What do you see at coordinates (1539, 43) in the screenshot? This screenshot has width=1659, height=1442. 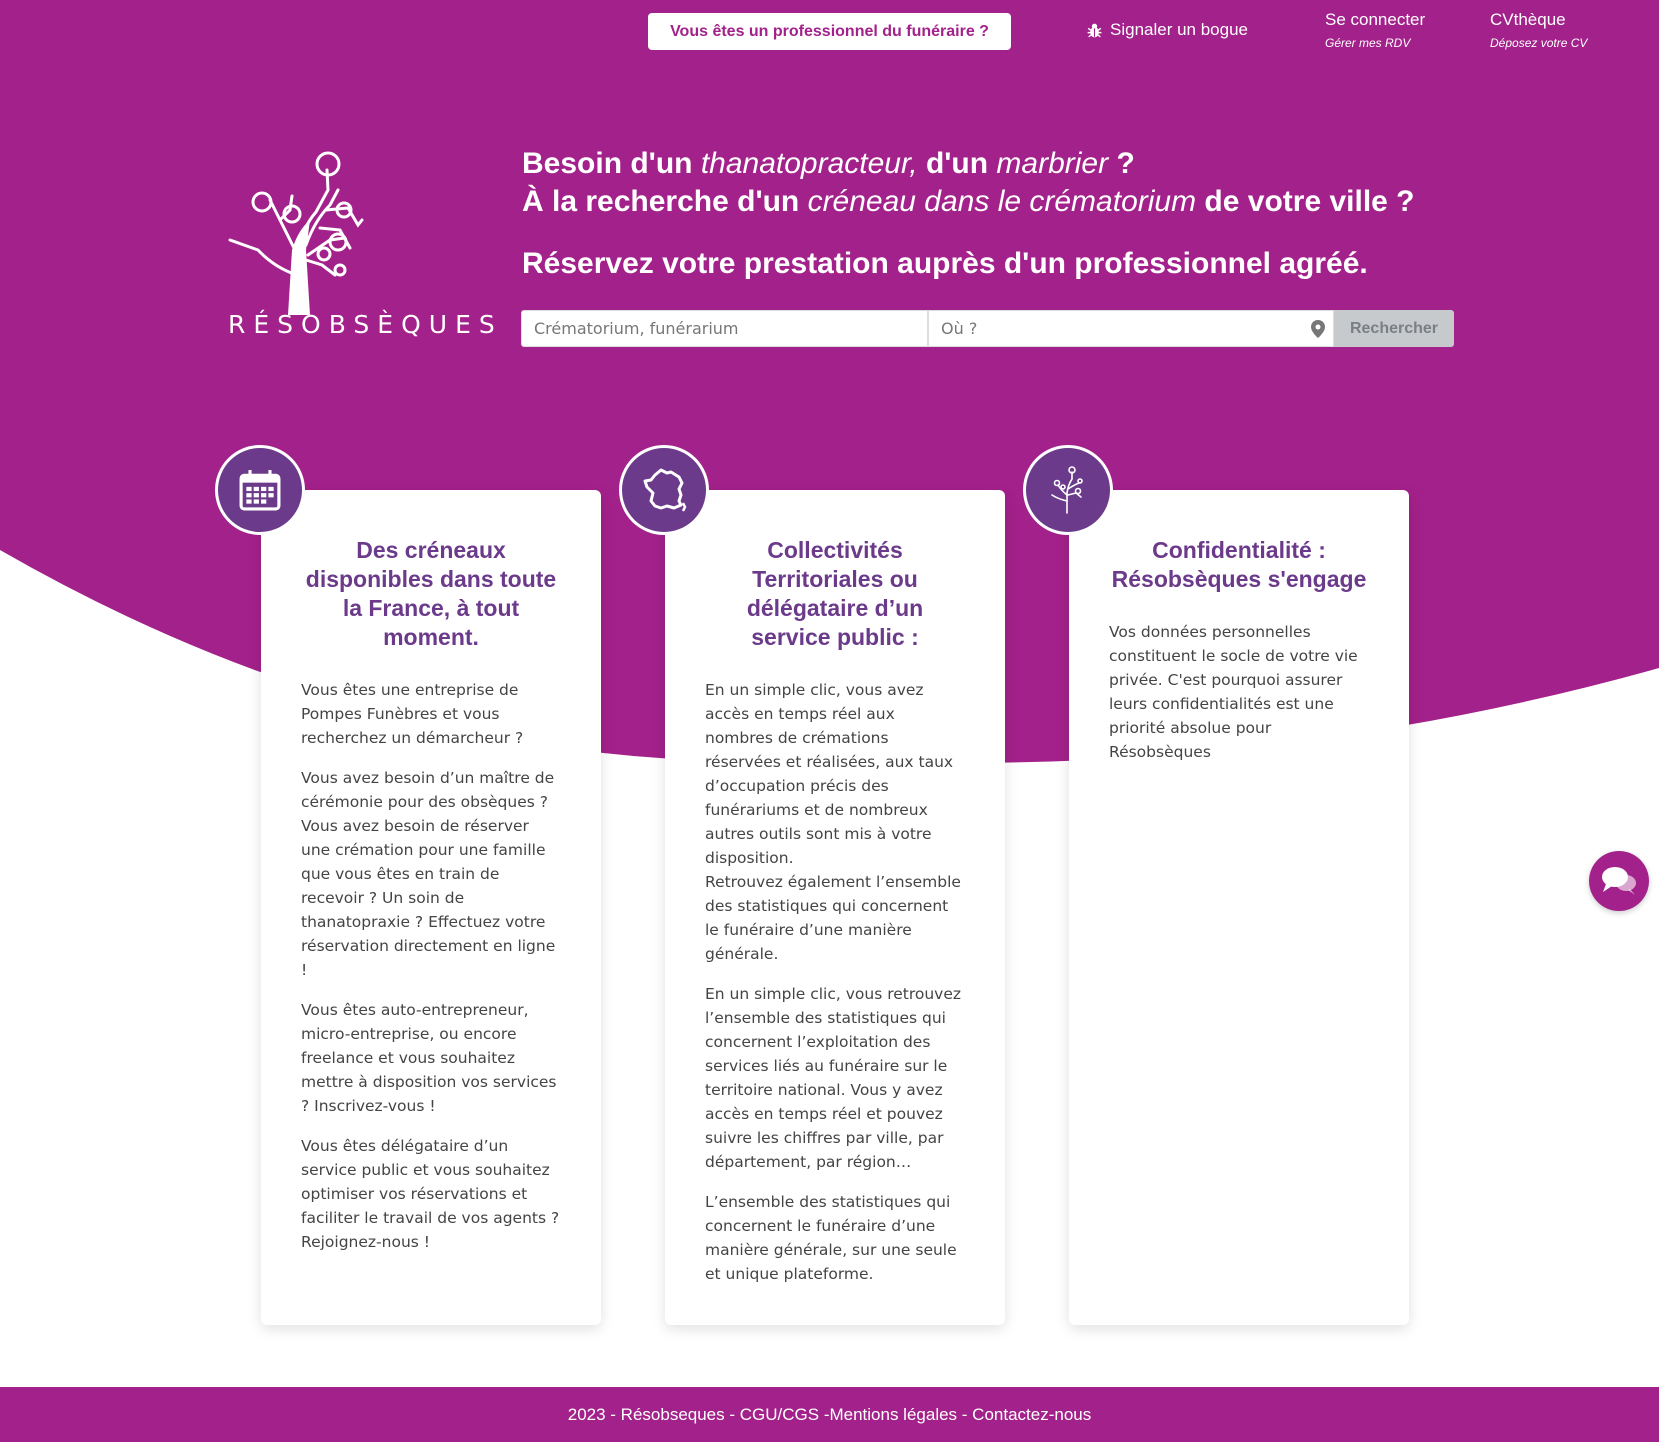 I see `cv-library-sublabel: Déposez votre CV` at bounding box center [1539, 43].